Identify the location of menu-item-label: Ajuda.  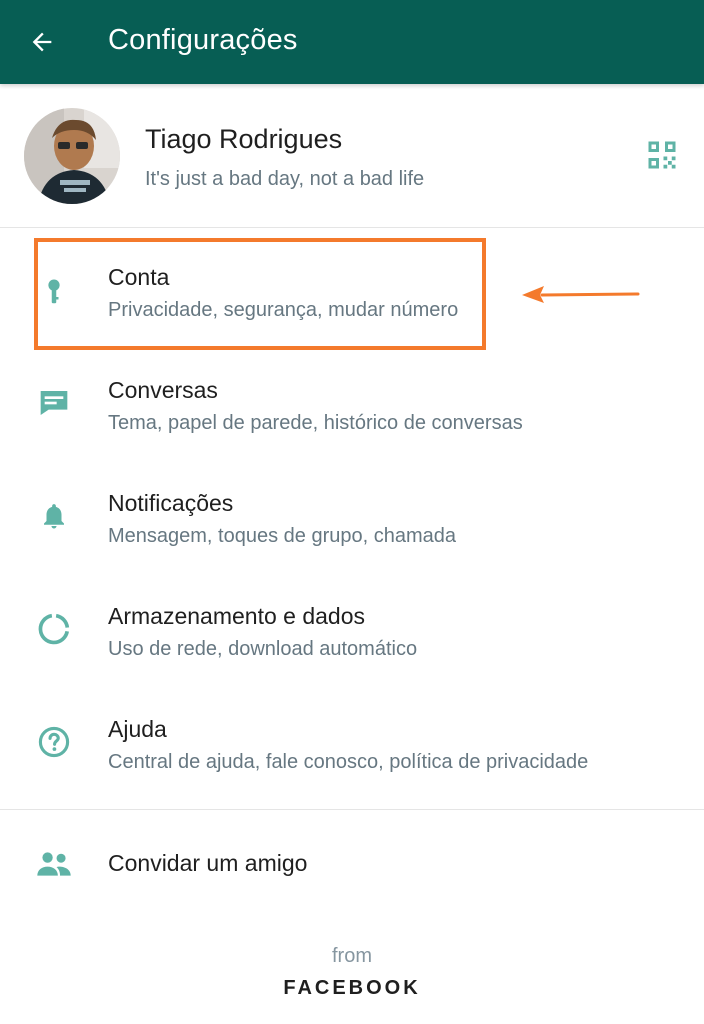
(137, 729).